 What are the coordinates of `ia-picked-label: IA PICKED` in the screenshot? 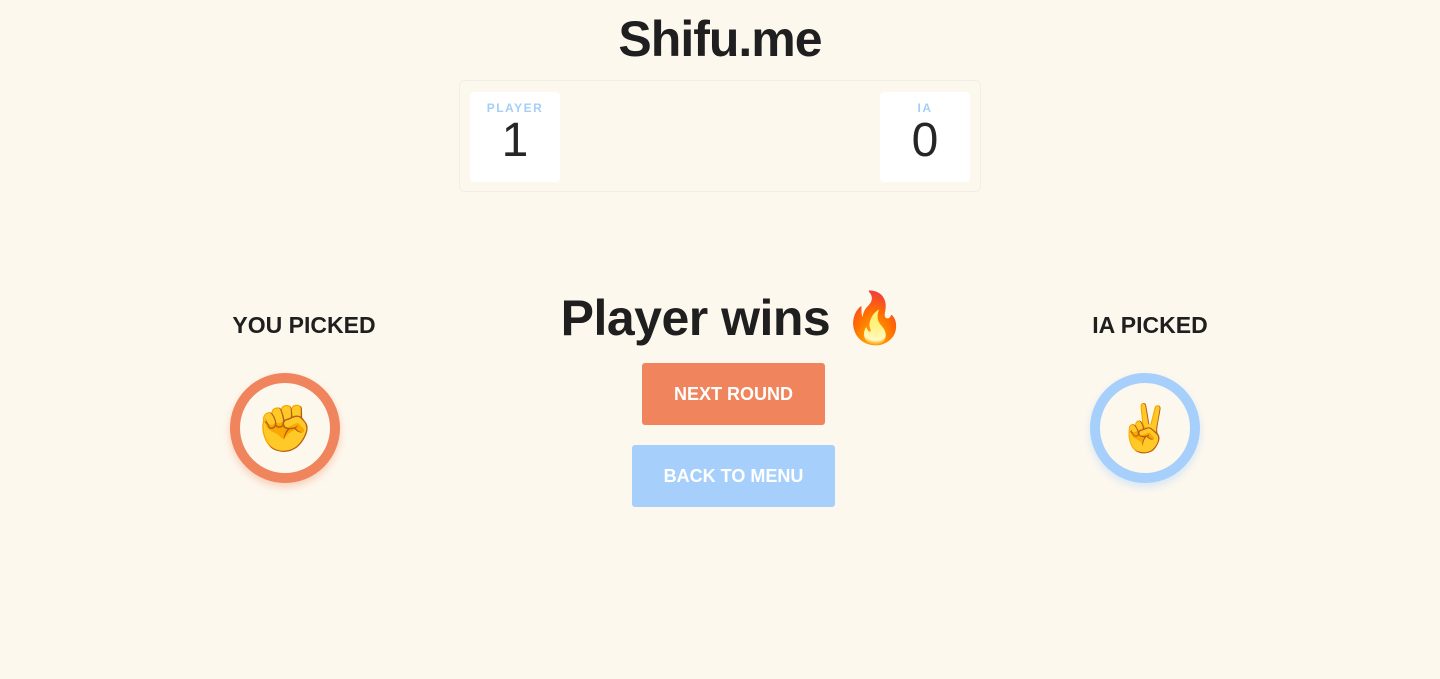 It's located at (1150, 325).